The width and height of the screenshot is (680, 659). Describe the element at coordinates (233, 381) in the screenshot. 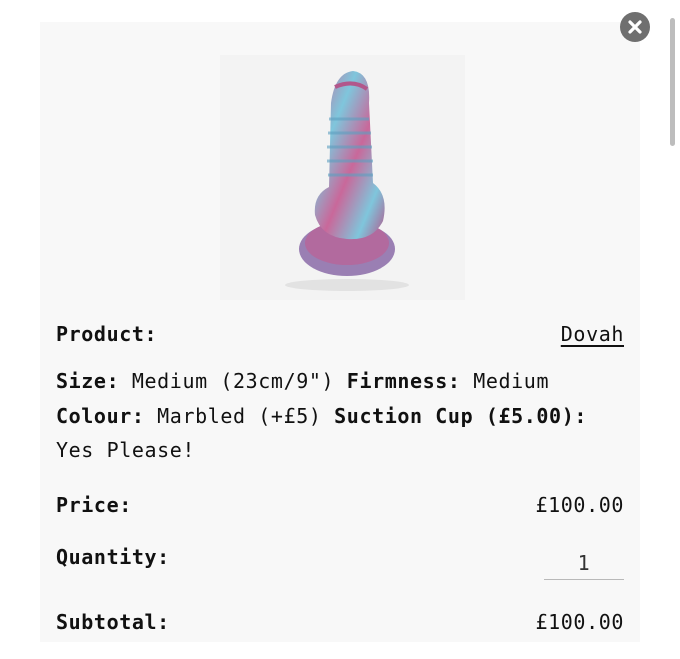

I see `size-value: Medium (23cm/9")` at that location.